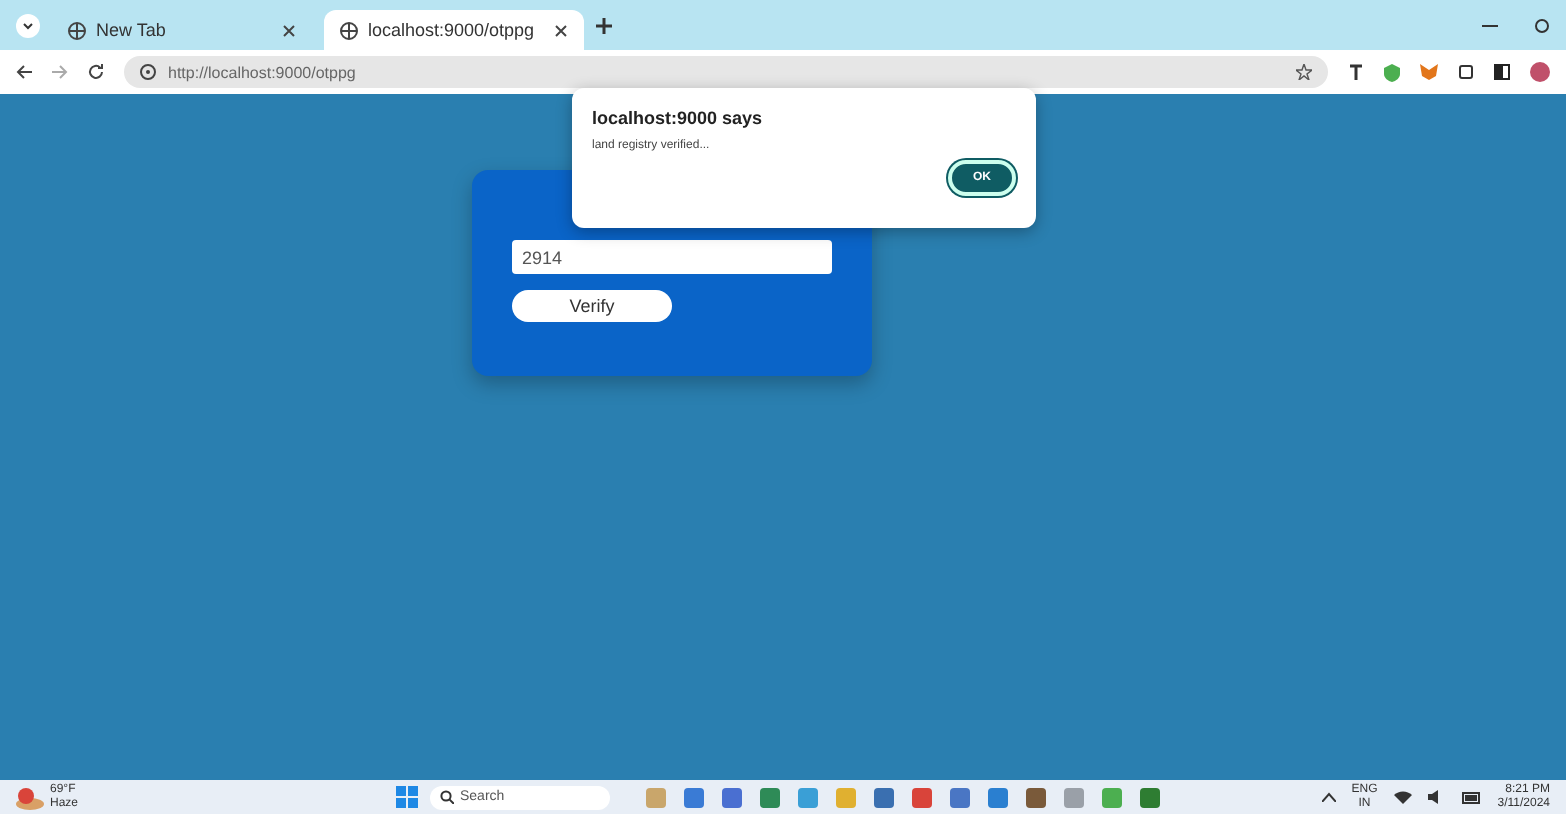  I want to click on avatar-icon, so click(1540, 72).